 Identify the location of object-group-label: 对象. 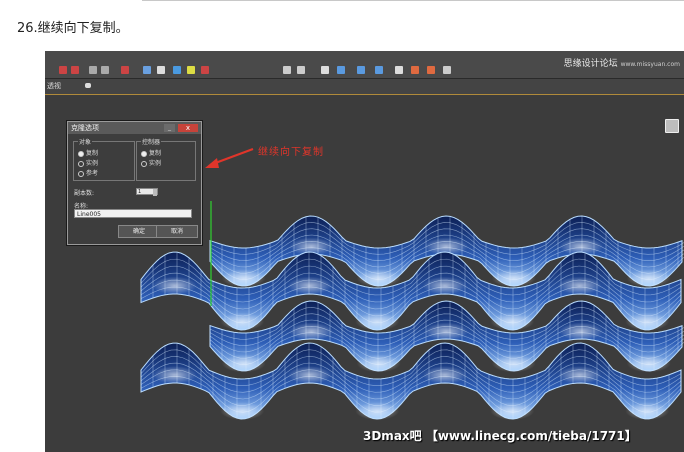
(85, 141).